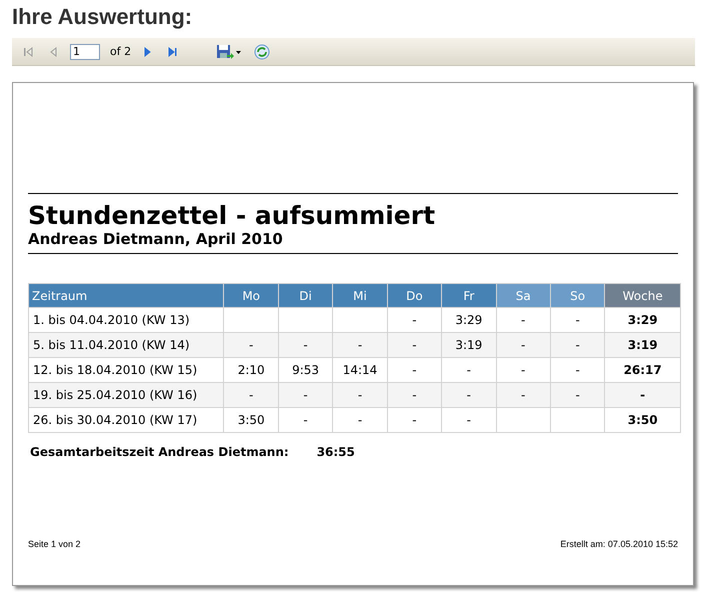 The image size is (710, 596). I want to click on column-header: Fr, so click(469, 296).